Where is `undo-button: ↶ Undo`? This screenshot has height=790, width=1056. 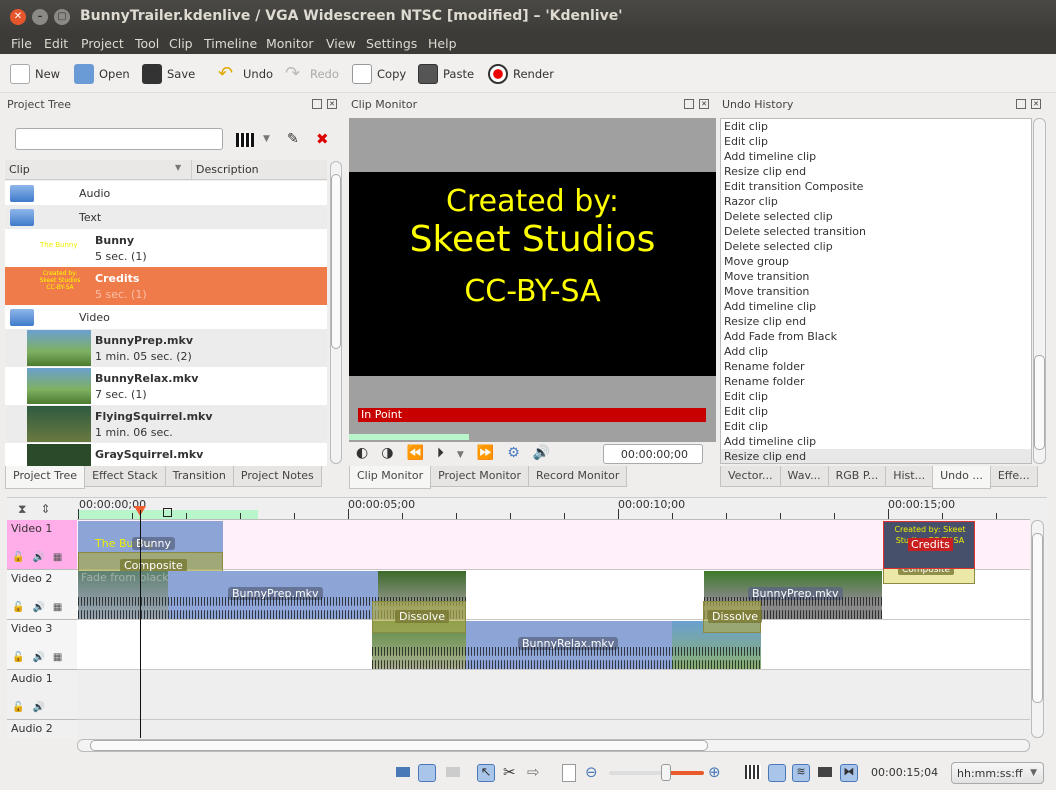
undo-button: ↶ Undo is located at coordinates (245, 74).